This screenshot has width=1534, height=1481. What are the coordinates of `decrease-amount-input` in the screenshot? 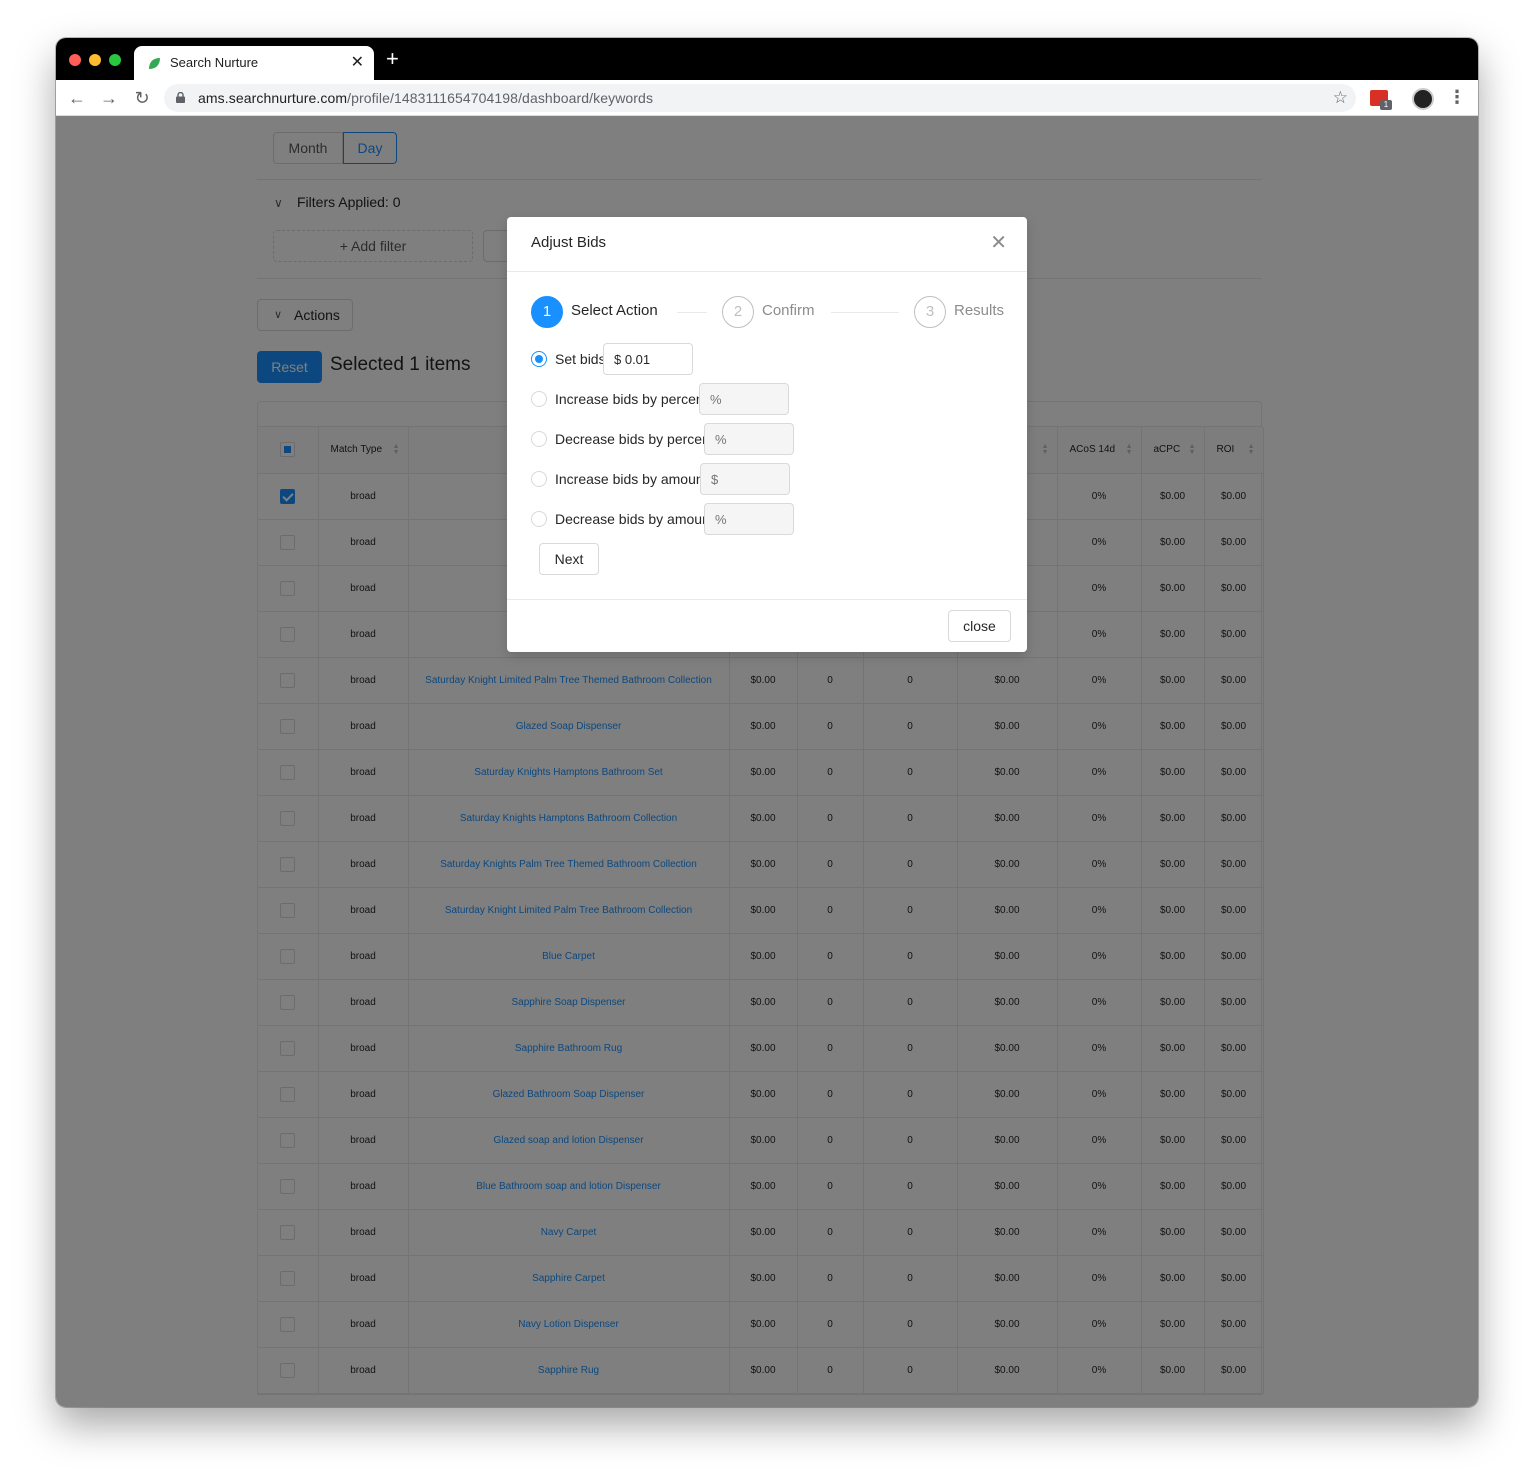 It's located at (749, 519).